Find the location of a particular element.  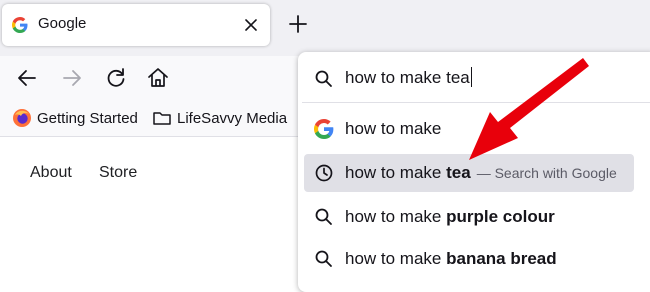

about-link: About is located at coordinates (51, 173).